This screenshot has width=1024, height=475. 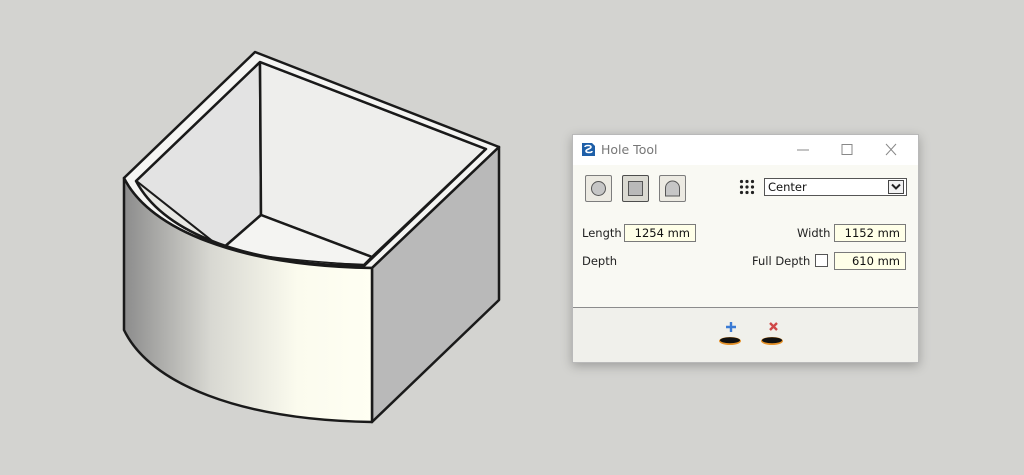 I want to click on maximize-button, so click(x=847, y=150).